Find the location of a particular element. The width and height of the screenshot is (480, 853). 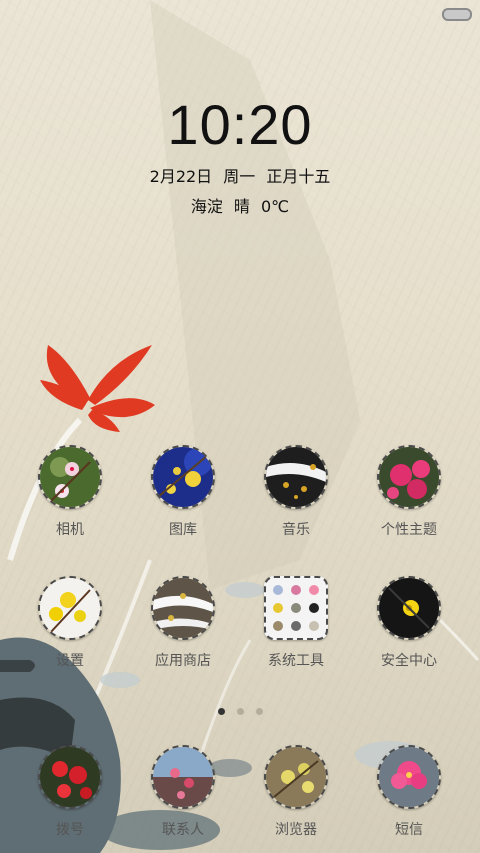

gallery-icon is located at coordinates (183, 477).